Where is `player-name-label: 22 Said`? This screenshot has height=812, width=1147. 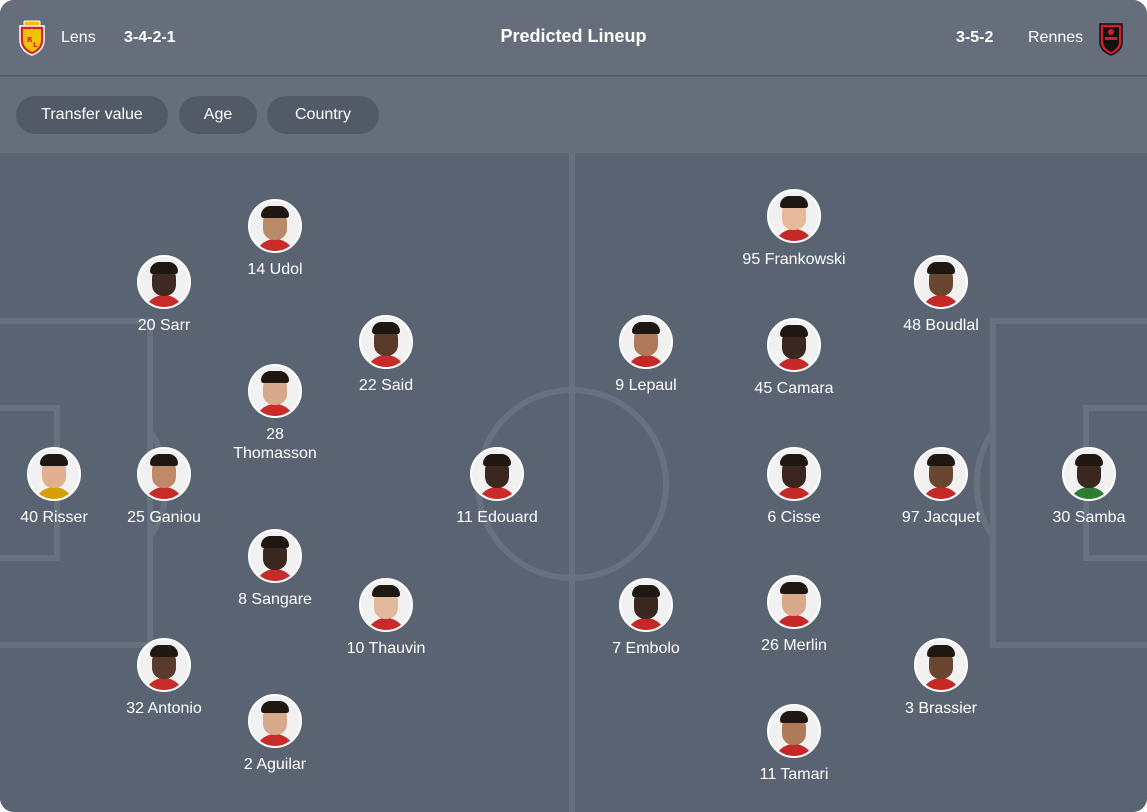
player-name-label: 22 Said is located at coordinates (386, 385).